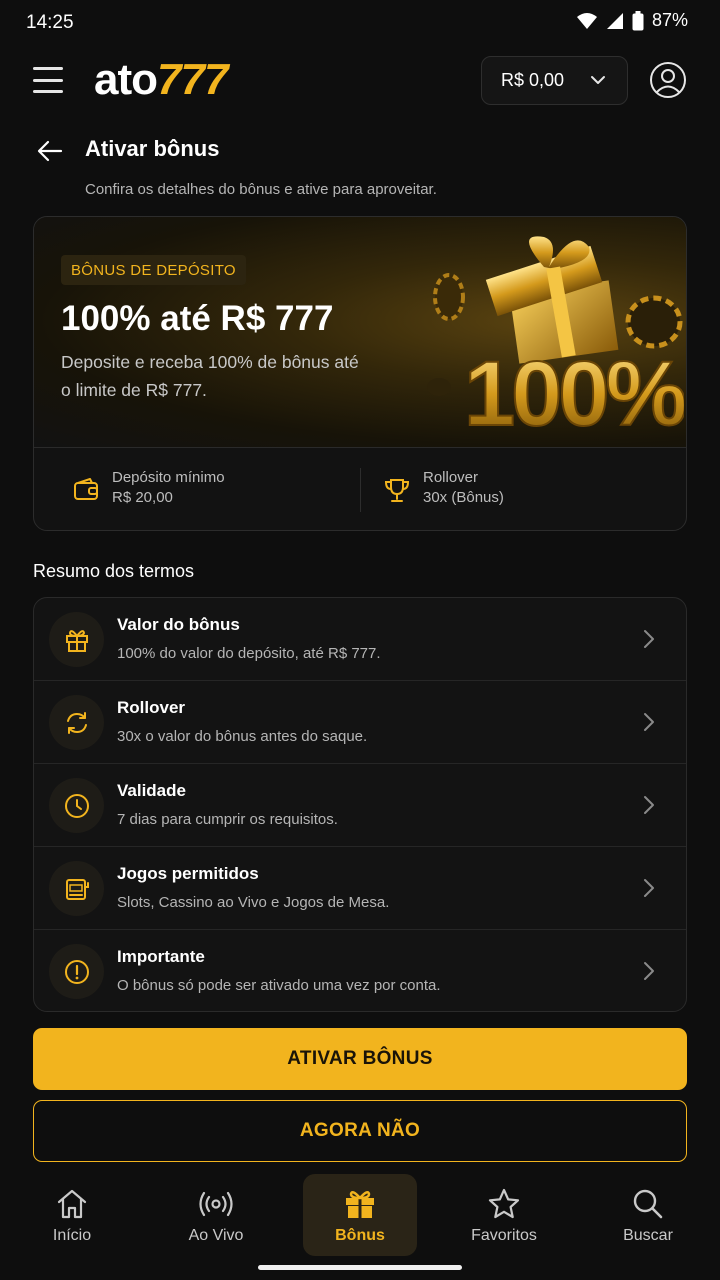 This screenshot has height=1280, width=720. I want to click on alert-icon, so click(76, 971).